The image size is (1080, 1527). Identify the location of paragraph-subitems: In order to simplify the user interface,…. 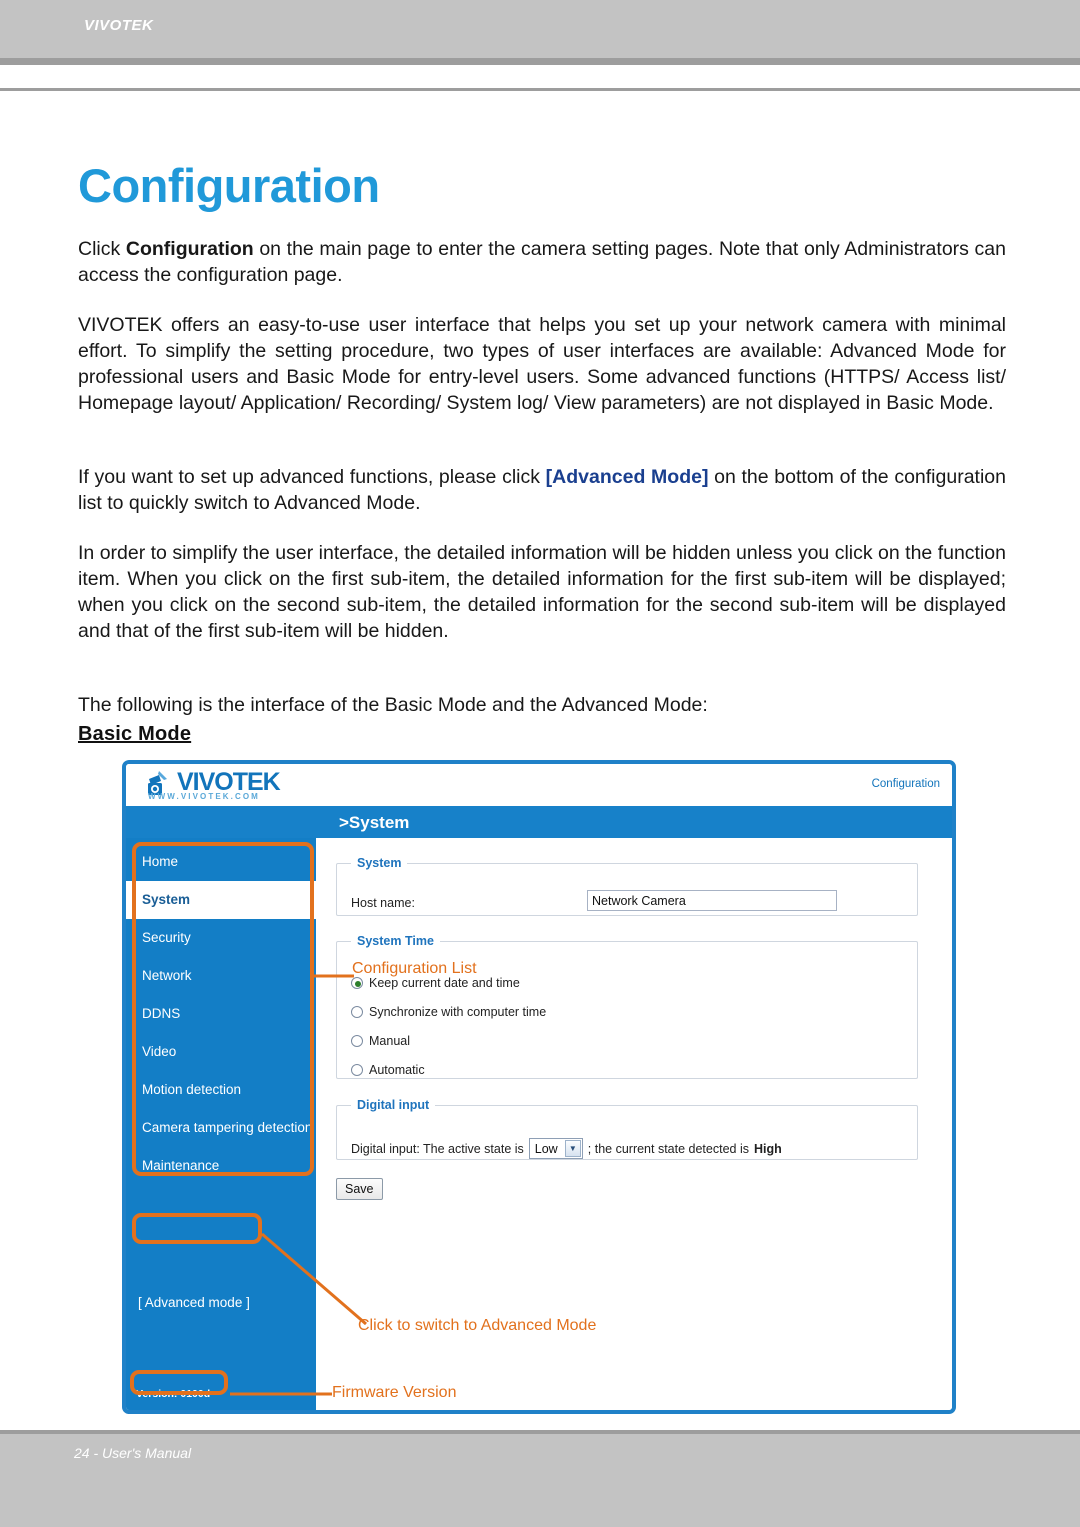
(542, 591).